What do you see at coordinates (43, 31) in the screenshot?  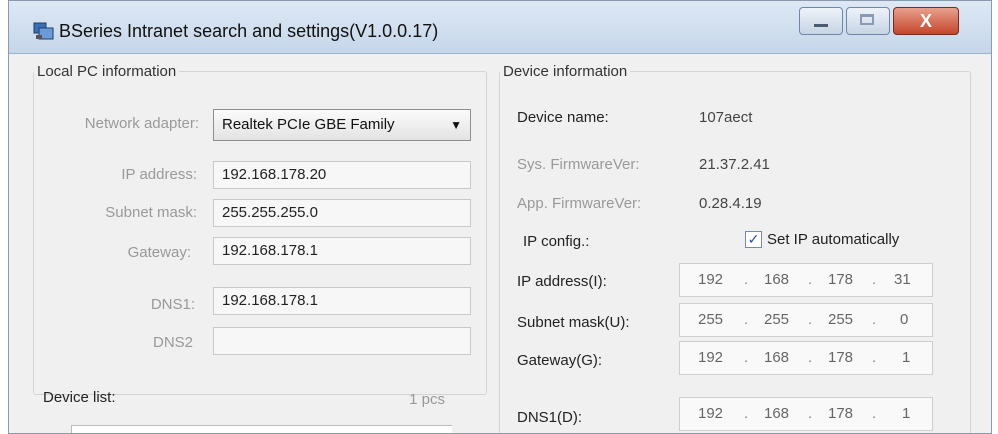 I see `app-icon` at bounding box center [43, 31].